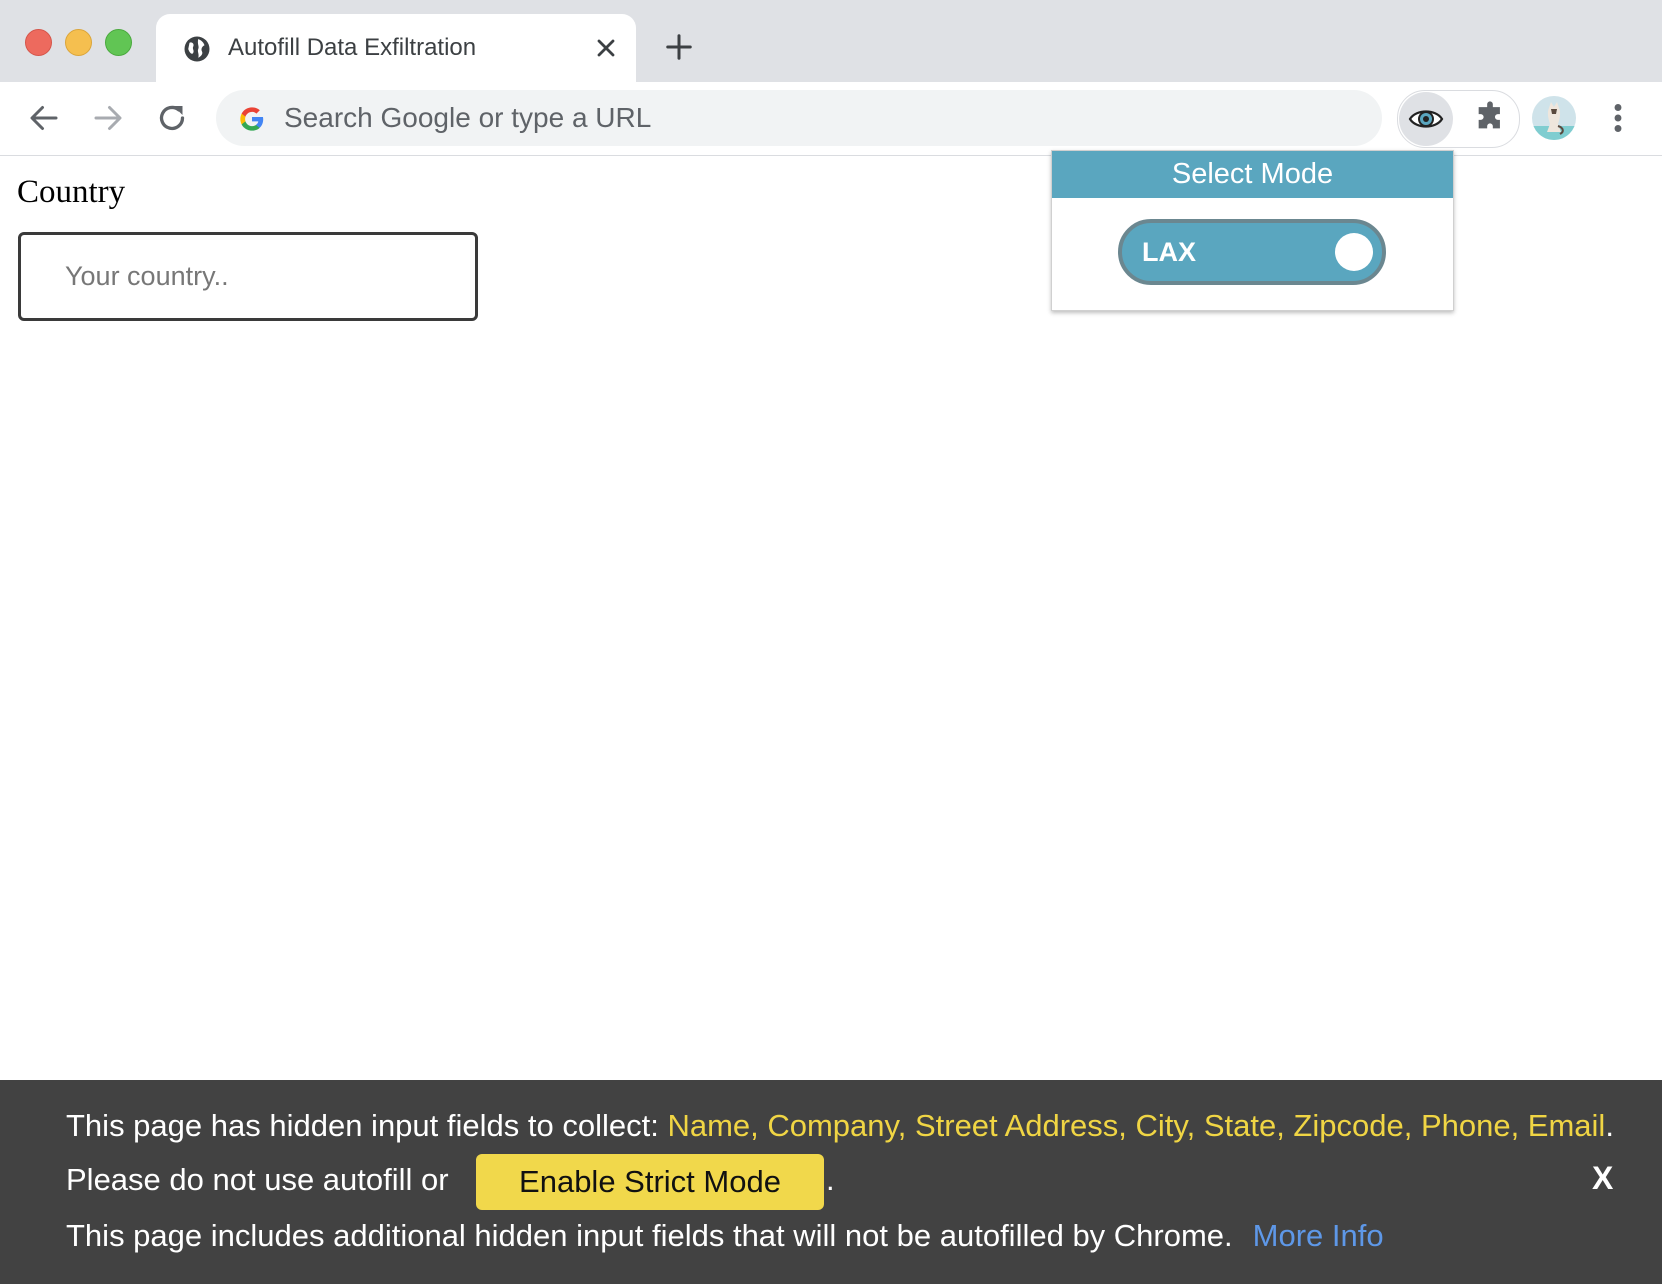  I want to click on browser-tab: Autofill Data Exfiltration, so click(396, 48).